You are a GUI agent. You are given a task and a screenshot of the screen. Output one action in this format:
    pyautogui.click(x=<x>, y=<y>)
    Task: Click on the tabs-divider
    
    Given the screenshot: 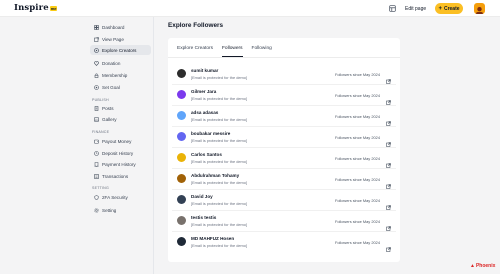 What is the action you would take?
    pyautogui.click(x=284, y=57)
    